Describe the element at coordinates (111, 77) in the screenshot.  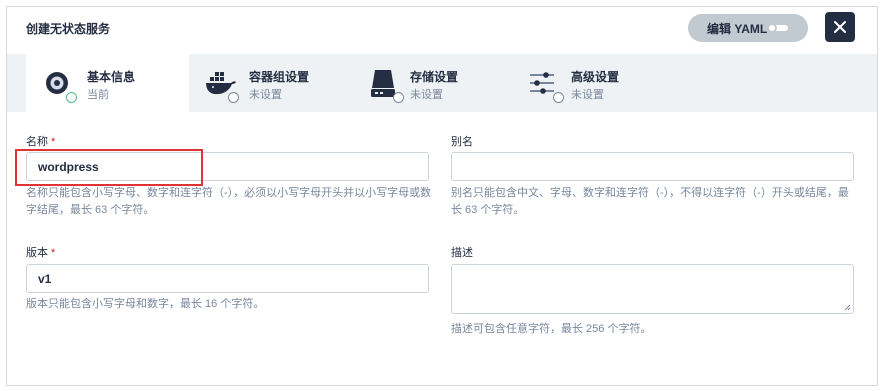
I see `step-title: 基本信息` at that location.